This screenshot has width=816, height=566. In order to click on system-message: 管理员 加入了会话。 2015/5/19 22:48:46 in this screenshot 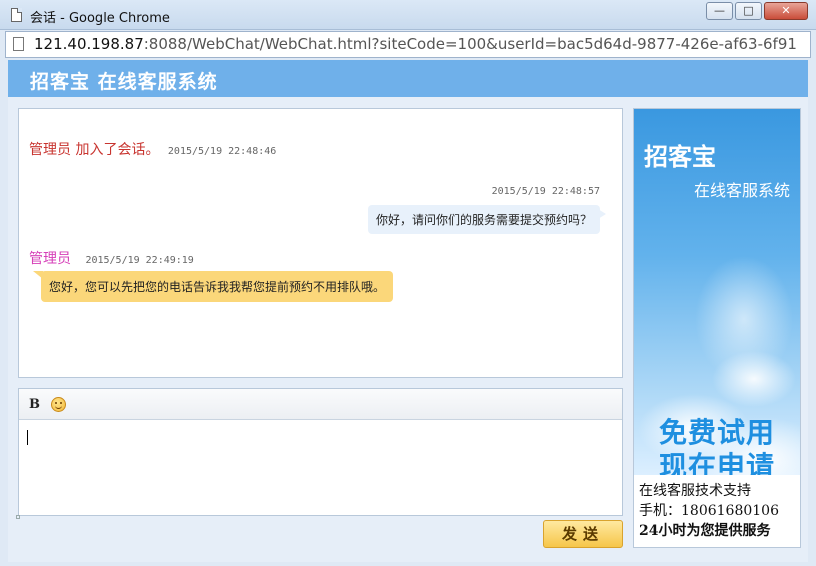, I will do `click(152, 149)`.